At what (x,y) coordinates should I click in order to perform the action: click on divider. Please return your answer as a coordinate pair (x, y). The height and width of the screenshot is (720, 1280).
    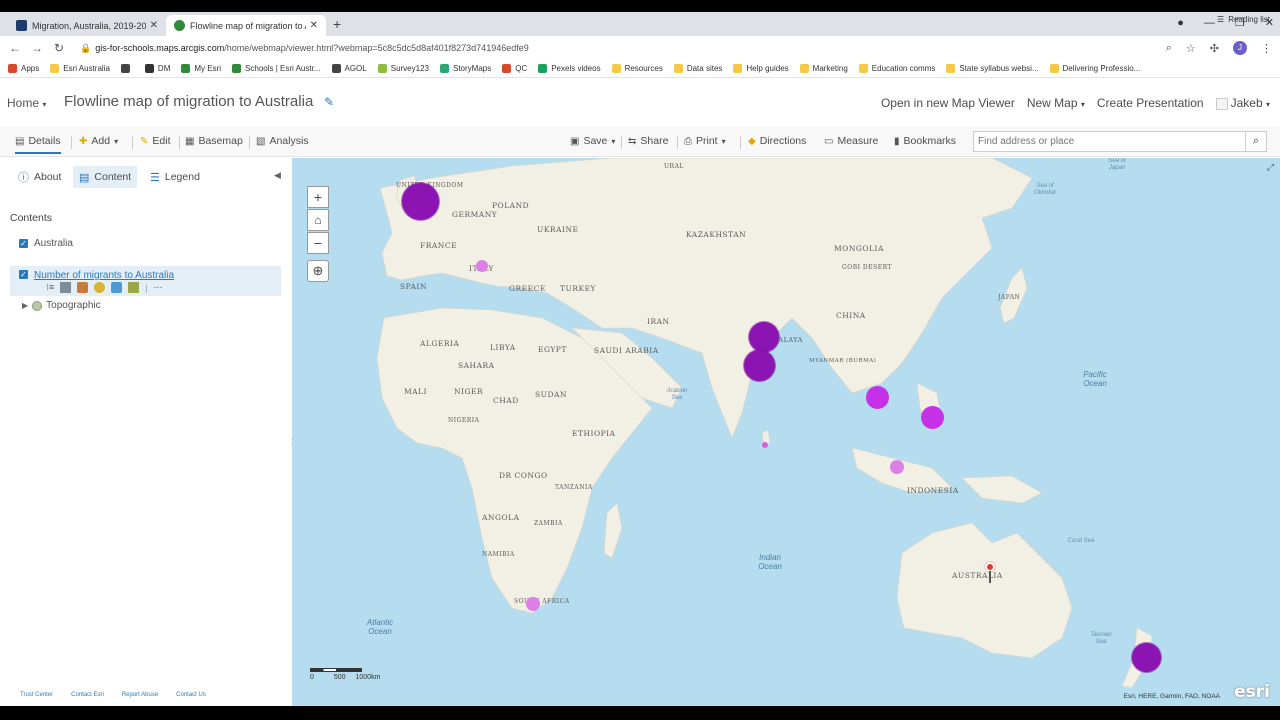
    Looking at the image, I should click on (677, 142).